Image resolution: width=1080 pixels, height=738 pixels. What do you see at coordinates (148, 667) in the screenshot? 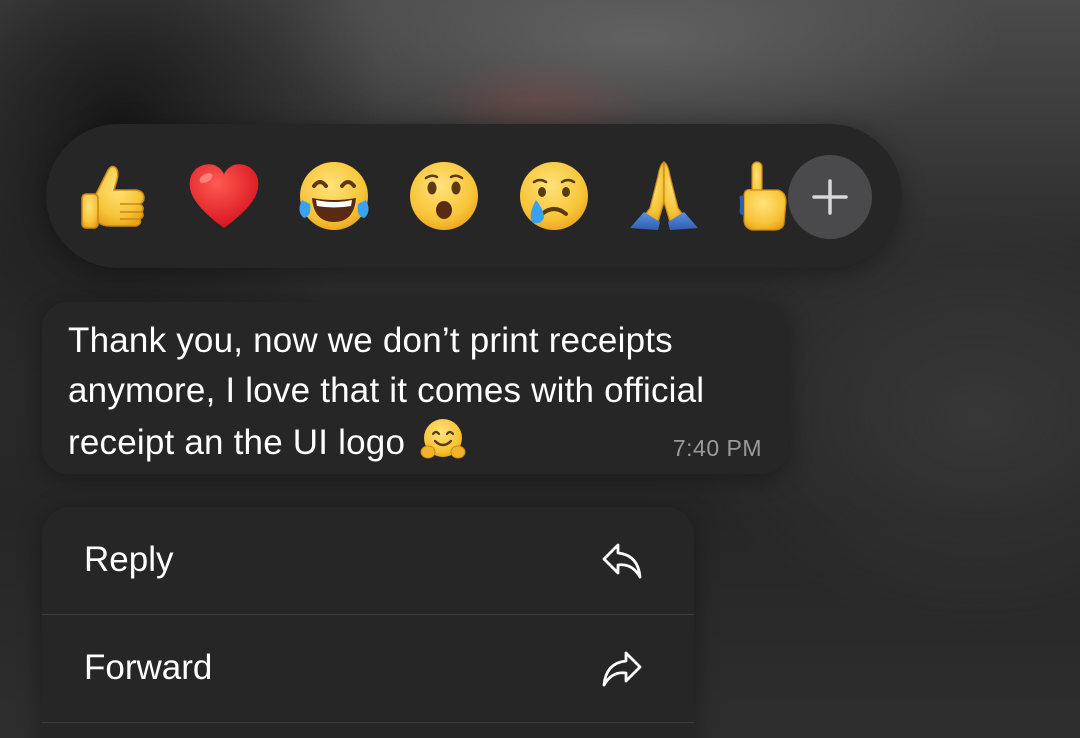
I see `forward-label: Forward` at bounding box center [148, 667].